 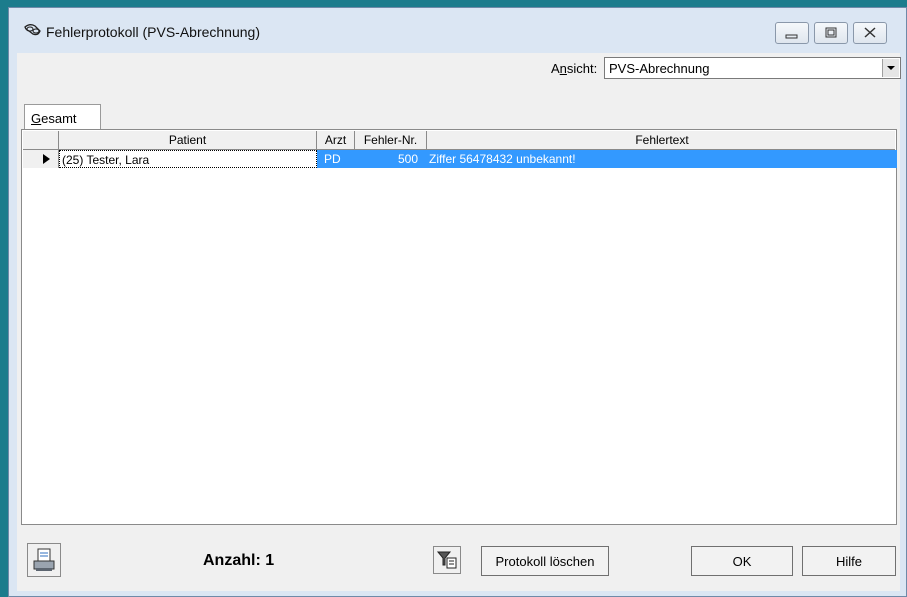 I want to click on title-bar: Fehlerprotokoll (PVS-Abrechnung), so click(x=457, y=30).